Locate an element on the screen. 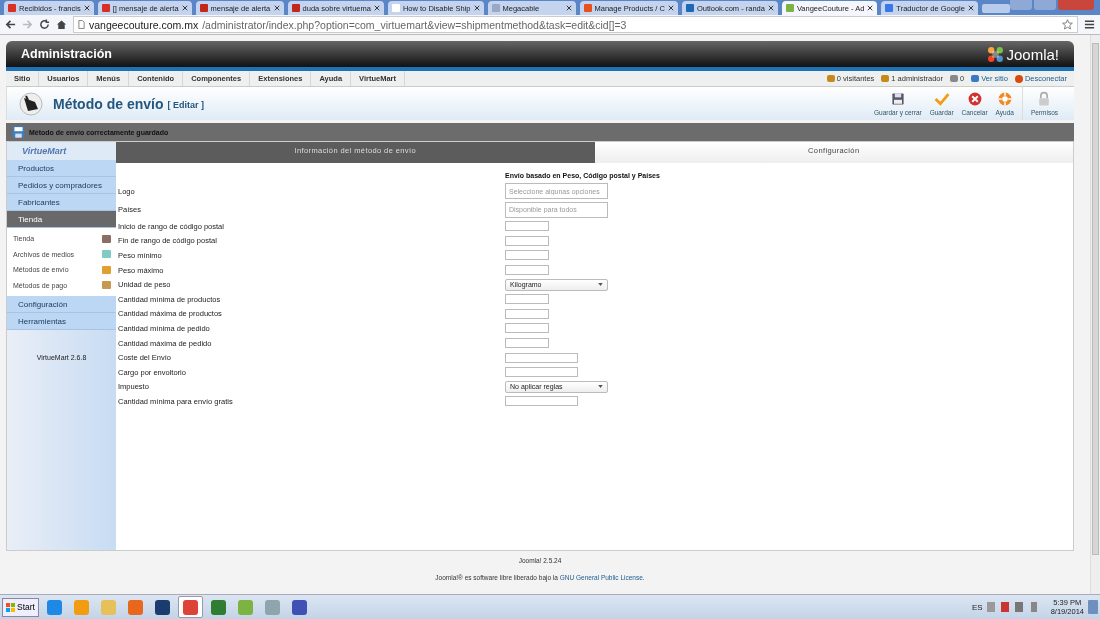 The width and height of the screenshot is (1100, 619). address-field: vangeecouture.com.mx /administrator/index.php?option=com_virtuemart&view=shipmentmethod&task=edit&cid[]=3 is located at coordinates (575, 24).